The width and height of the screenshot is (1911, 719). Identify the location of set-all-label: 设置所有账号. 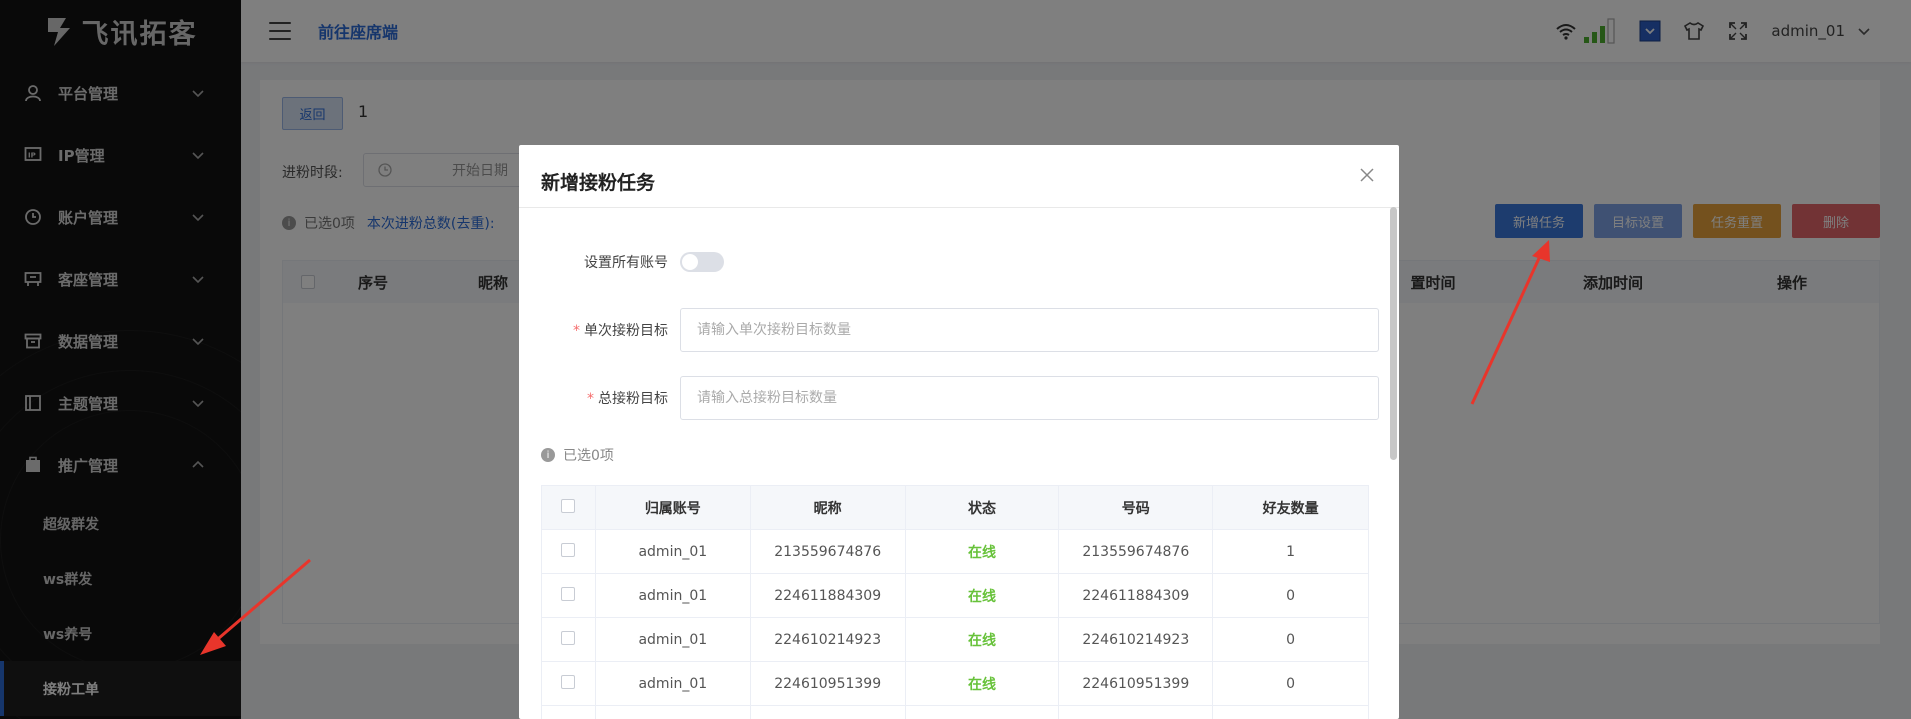
(626, 263).